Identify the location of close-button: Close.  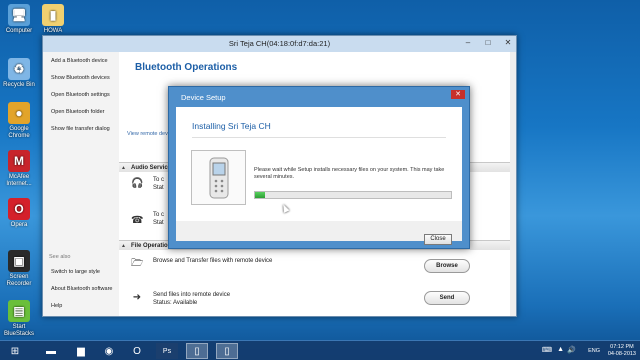
(438, 239).